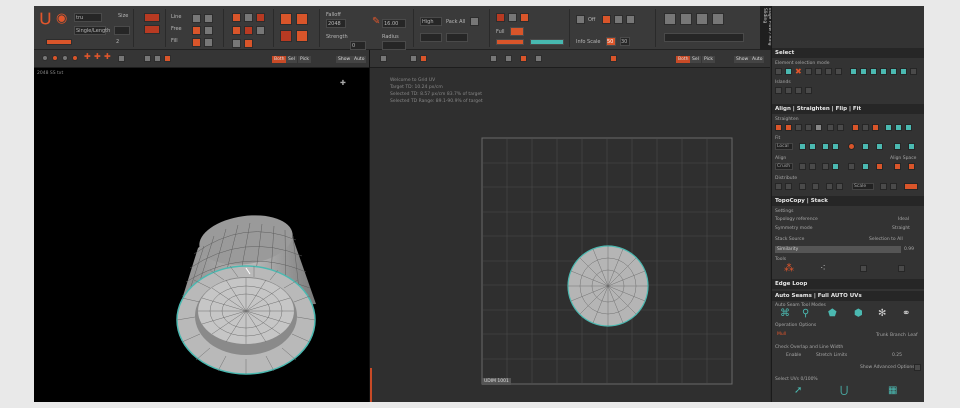 Image resolution: width=960 pixels, height=408 pixels. What do you see at coordinates (882, 314) in the screenshot?
I see `seam-mode-icon-5: ✻` at bounding box center [882, 314].